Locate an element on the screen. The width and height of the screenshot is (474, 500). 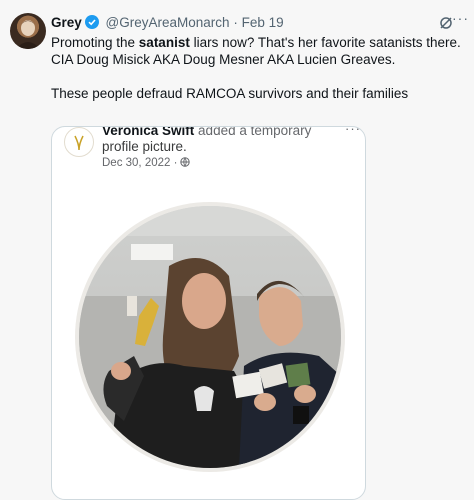
profile-logo-icon is located at coordinates (79, 142).